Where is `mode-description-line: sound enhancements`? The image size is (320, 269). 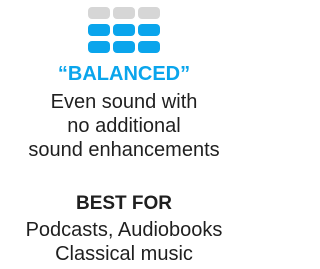
mode-description-line: sound enhancements is located at coordinates (124, 150).